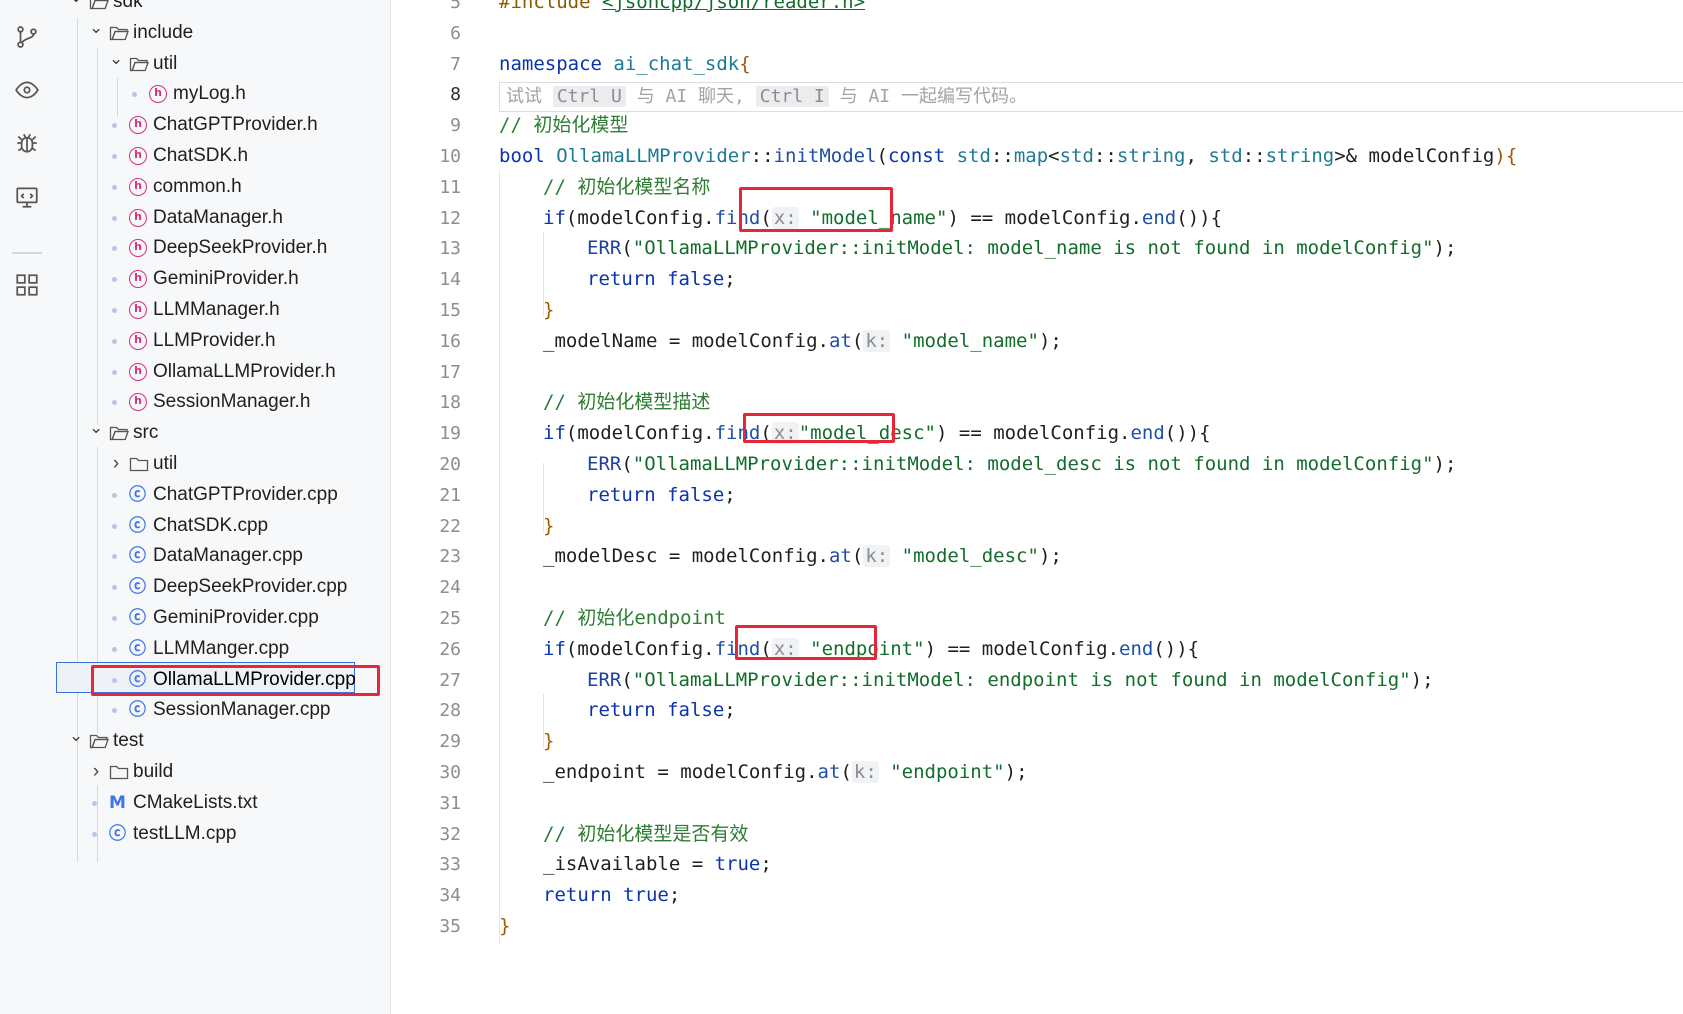  Describe the element at coordinates (222, 310) in the screenshot. I see `file-llmmanager-h: h LLMManager.h` at that location.